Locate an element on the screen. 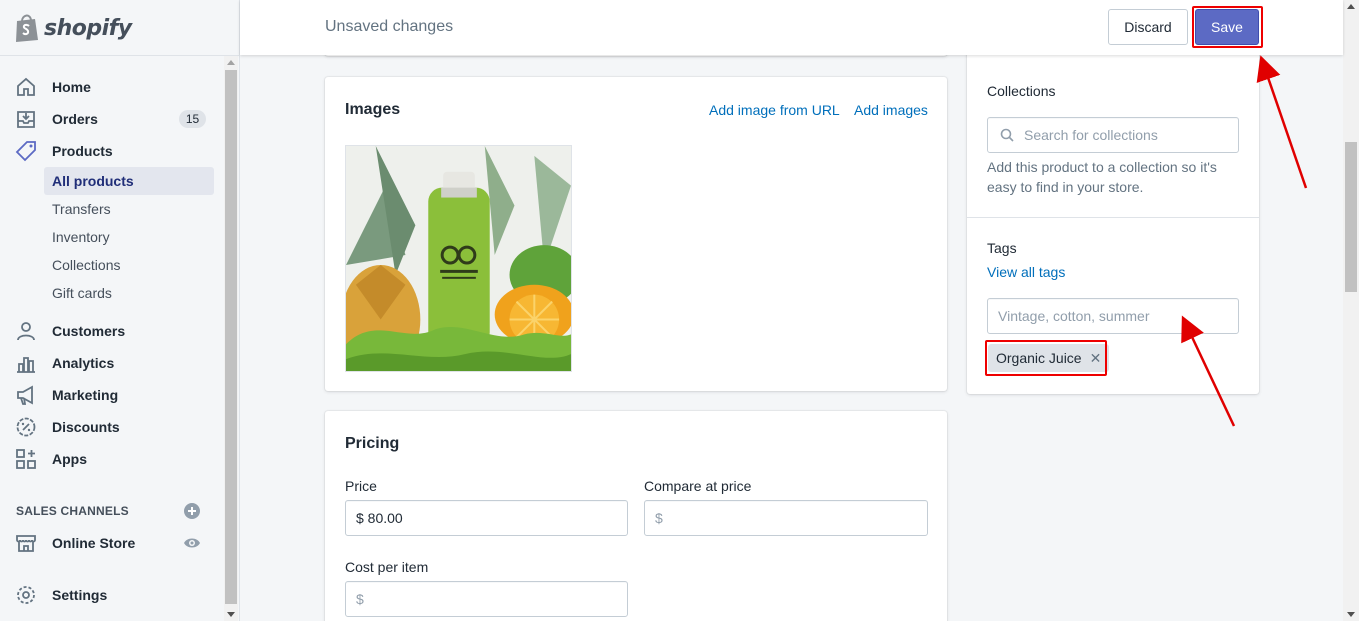 This screenshot has width=1359, height=621. tag-highlight-box is located at coordinates (1046, 358).